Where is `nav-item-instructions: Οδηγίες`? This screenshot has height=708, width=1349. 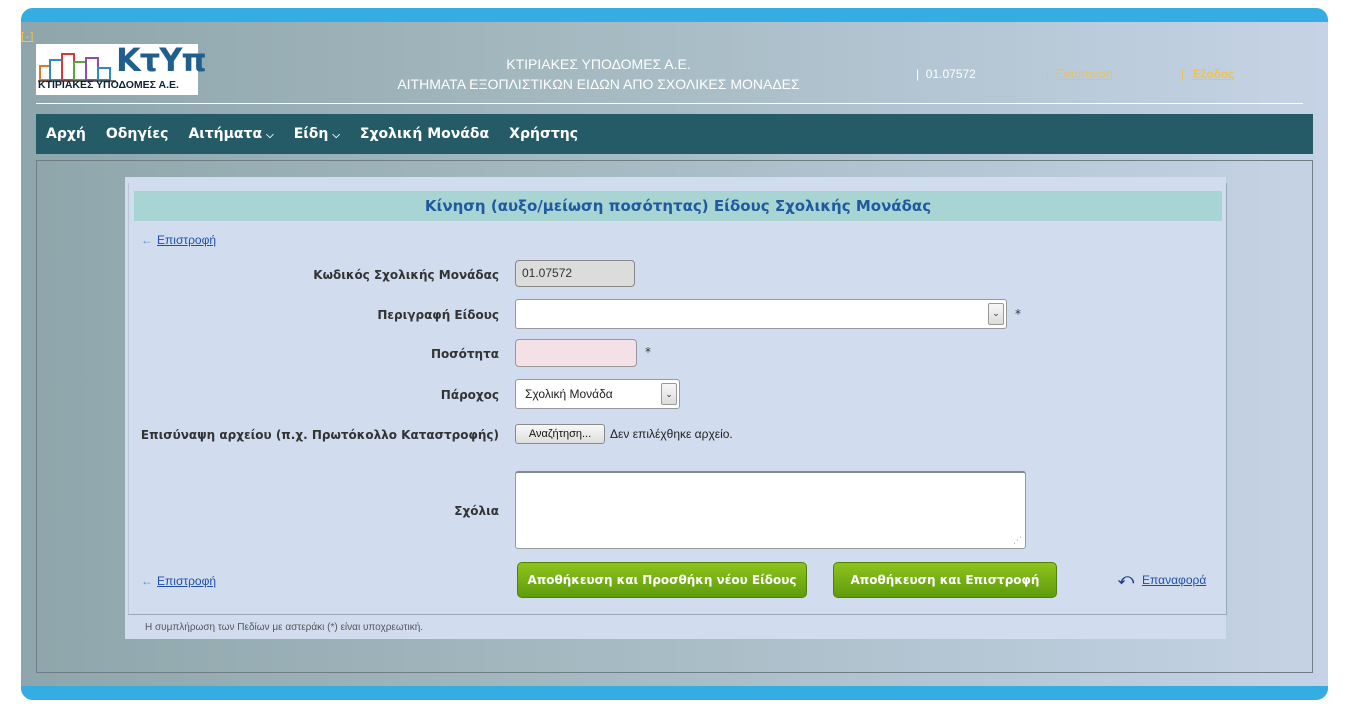
nav-item-instructions: Οδηγίες is located at coordinates (137, 134).